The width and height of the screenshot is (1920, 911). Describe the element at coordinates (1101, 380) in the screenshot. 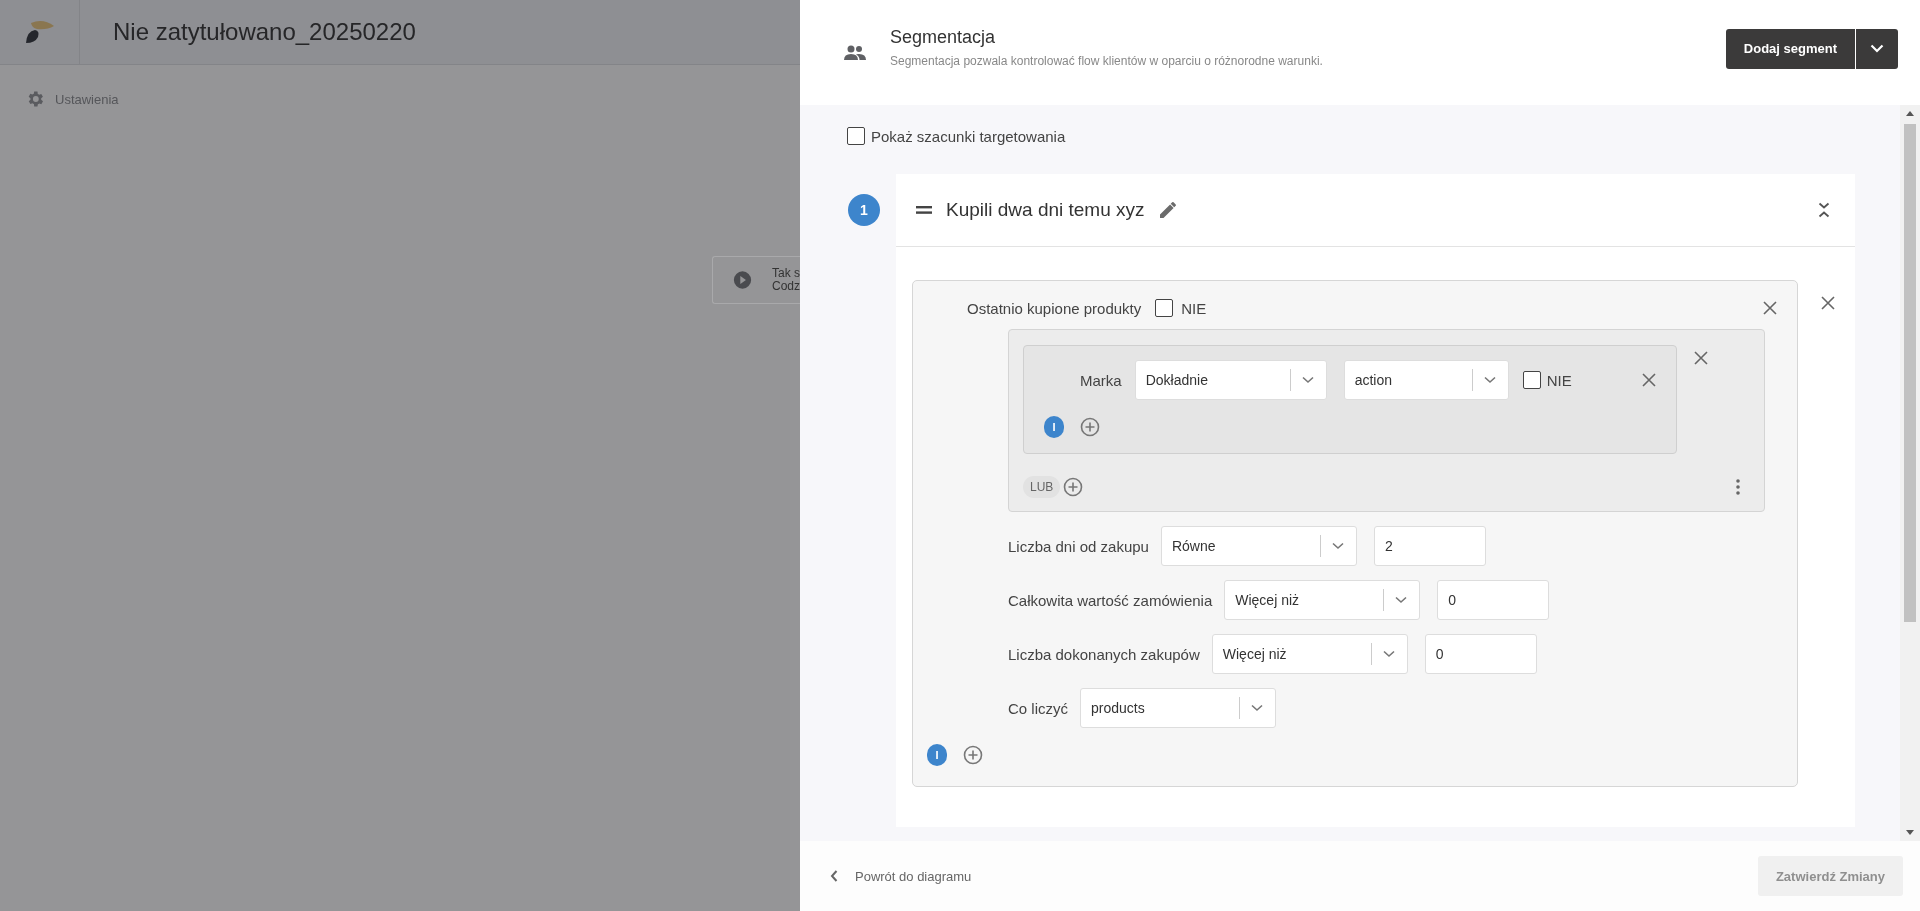

I see `rule-label: Marka` at that location.